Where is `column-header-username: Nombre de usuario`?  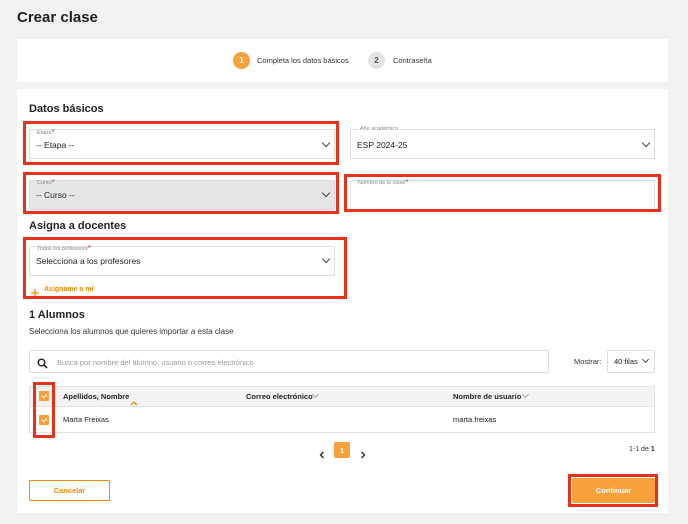
column-header-username: Nombre de usuario is located at coordinates (487, 396).